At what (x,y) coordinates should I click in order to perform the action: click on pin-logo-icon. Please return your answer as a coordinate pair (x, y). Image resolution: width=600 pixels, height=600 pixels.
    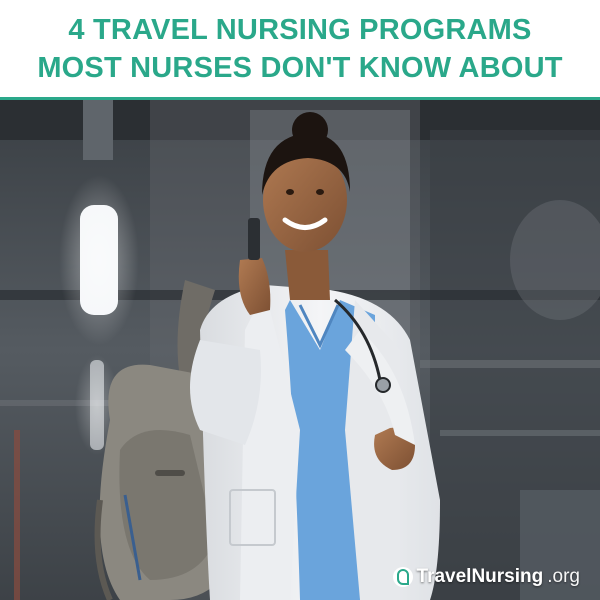
    Looking at the image, I should click on (402, 577).